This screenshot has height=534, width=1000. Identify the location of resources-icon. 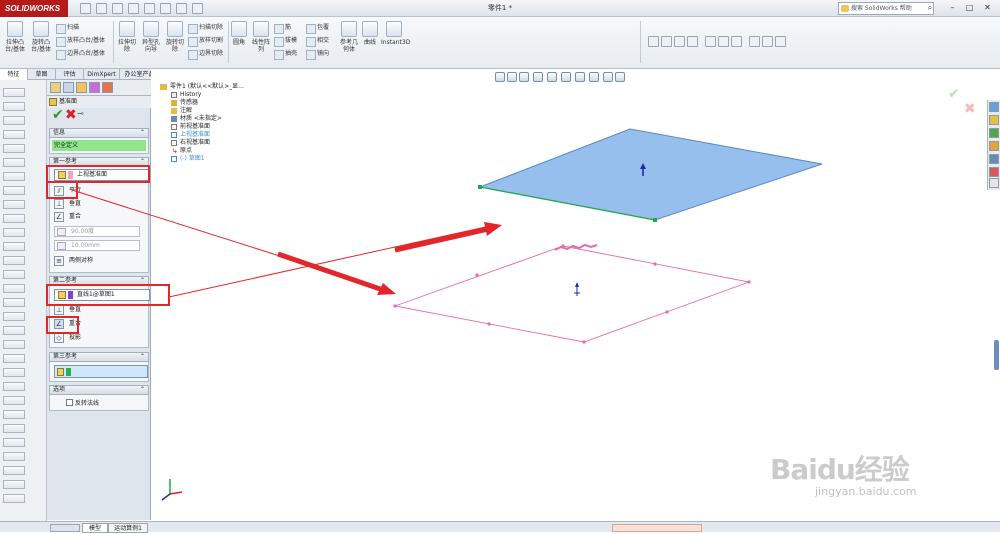
(994, 107).